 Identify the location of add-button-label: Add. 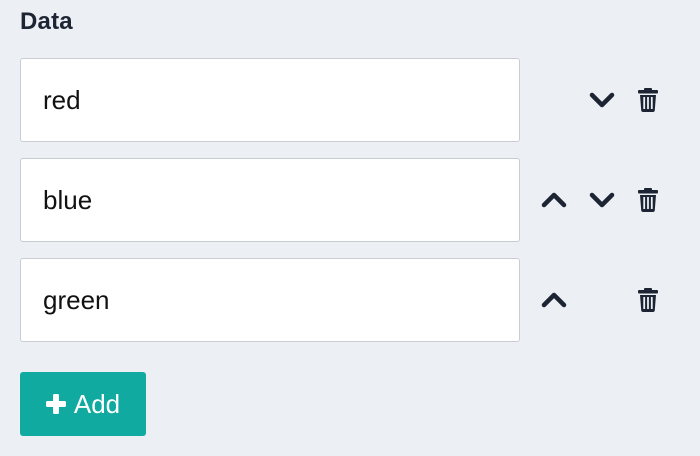
(97, 403).